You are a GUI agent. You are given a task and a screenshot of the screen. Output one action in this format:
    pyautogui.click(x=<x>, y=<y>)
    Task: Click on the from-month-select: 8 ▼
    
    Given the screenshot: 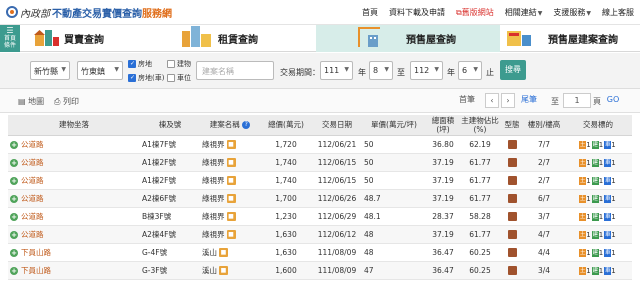 What is the action you would take?
    pyautogui.click(x=381, y=70)
    